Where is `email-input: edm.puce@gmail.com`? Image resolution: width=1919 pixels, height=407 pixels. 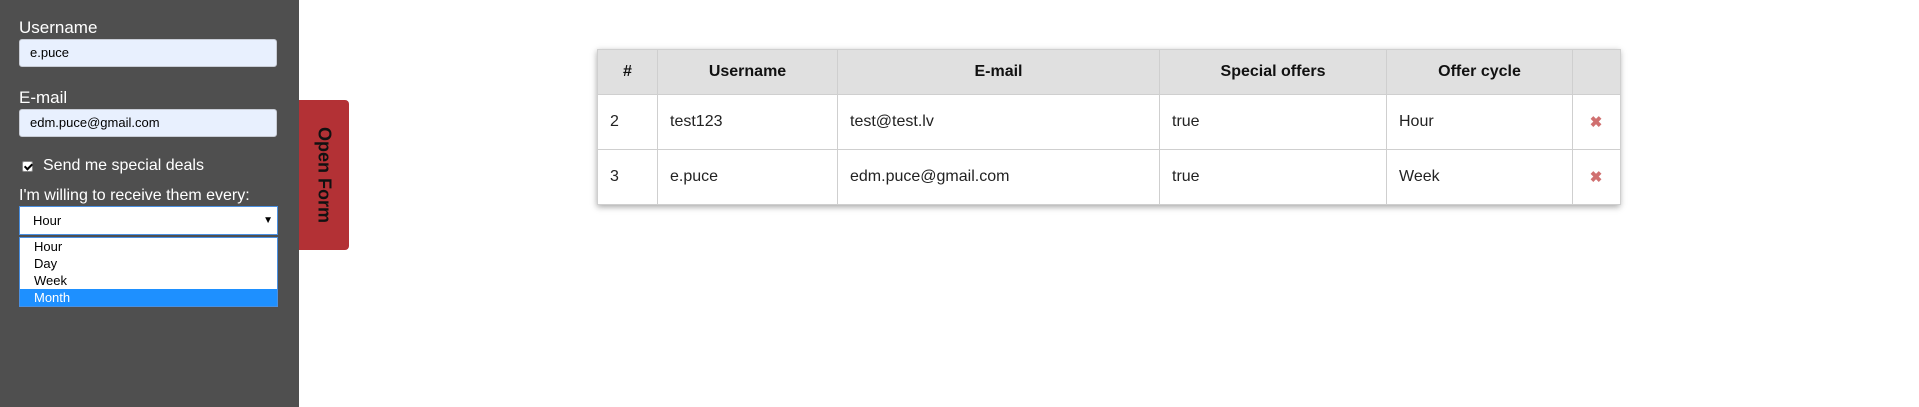 email-input: edm.puce@gmail.com is located at coordinates (148, 123).